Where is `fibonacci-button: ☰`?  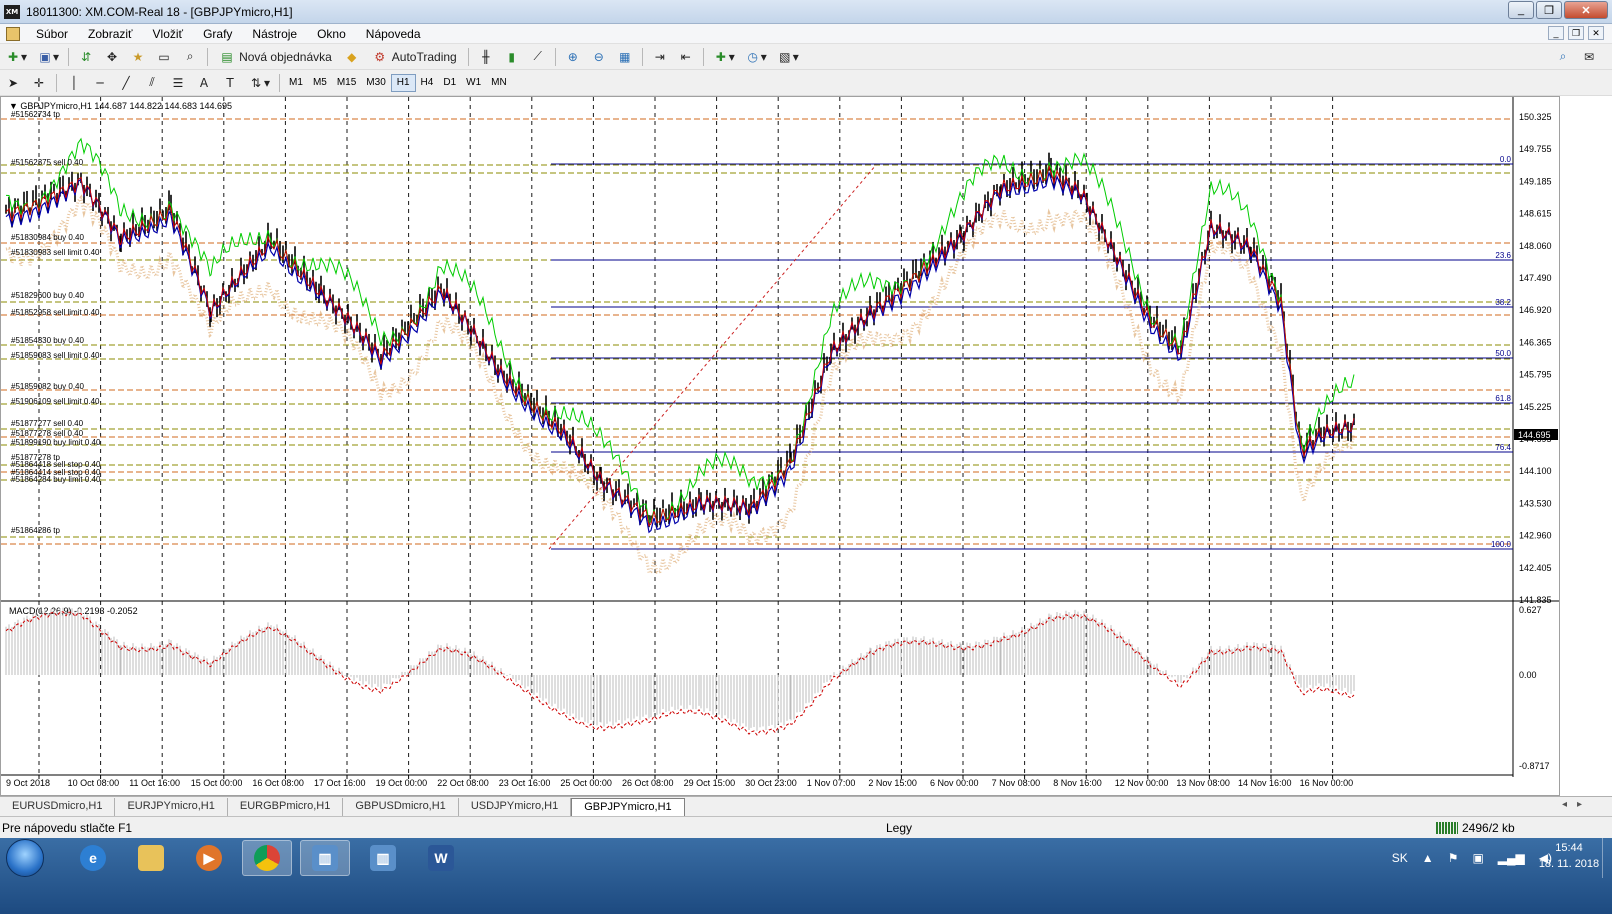 fibonacci-button: ☰ is located at coordinates (178, 83).